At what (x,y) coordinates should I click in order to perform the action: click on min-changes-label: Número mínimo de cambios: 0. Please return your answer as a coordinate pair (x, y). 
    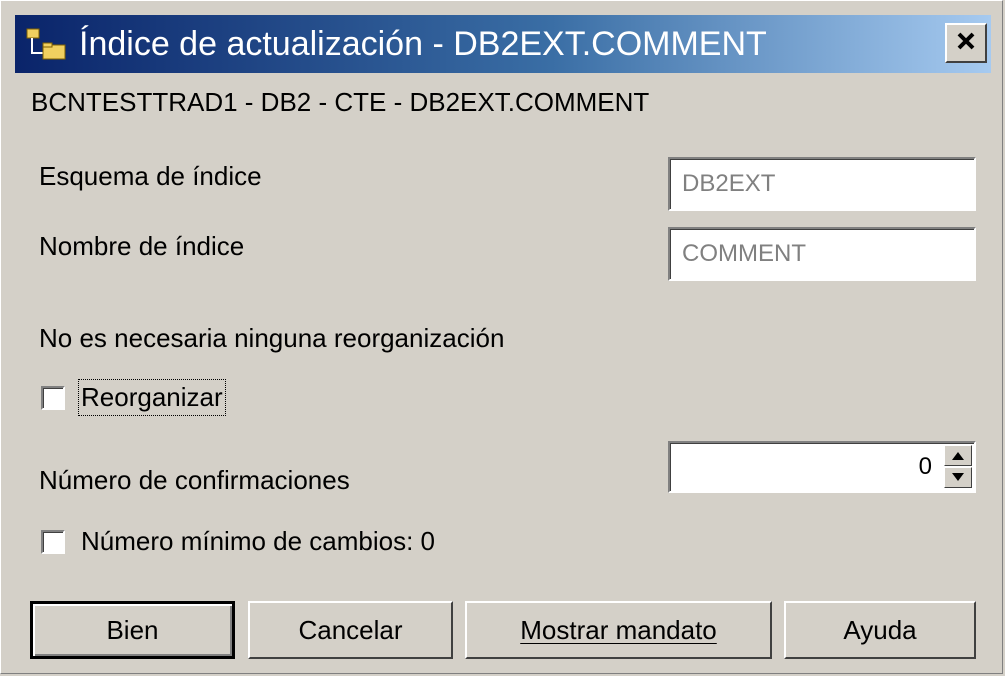
    Looking at the image, I should click on (258, 541).